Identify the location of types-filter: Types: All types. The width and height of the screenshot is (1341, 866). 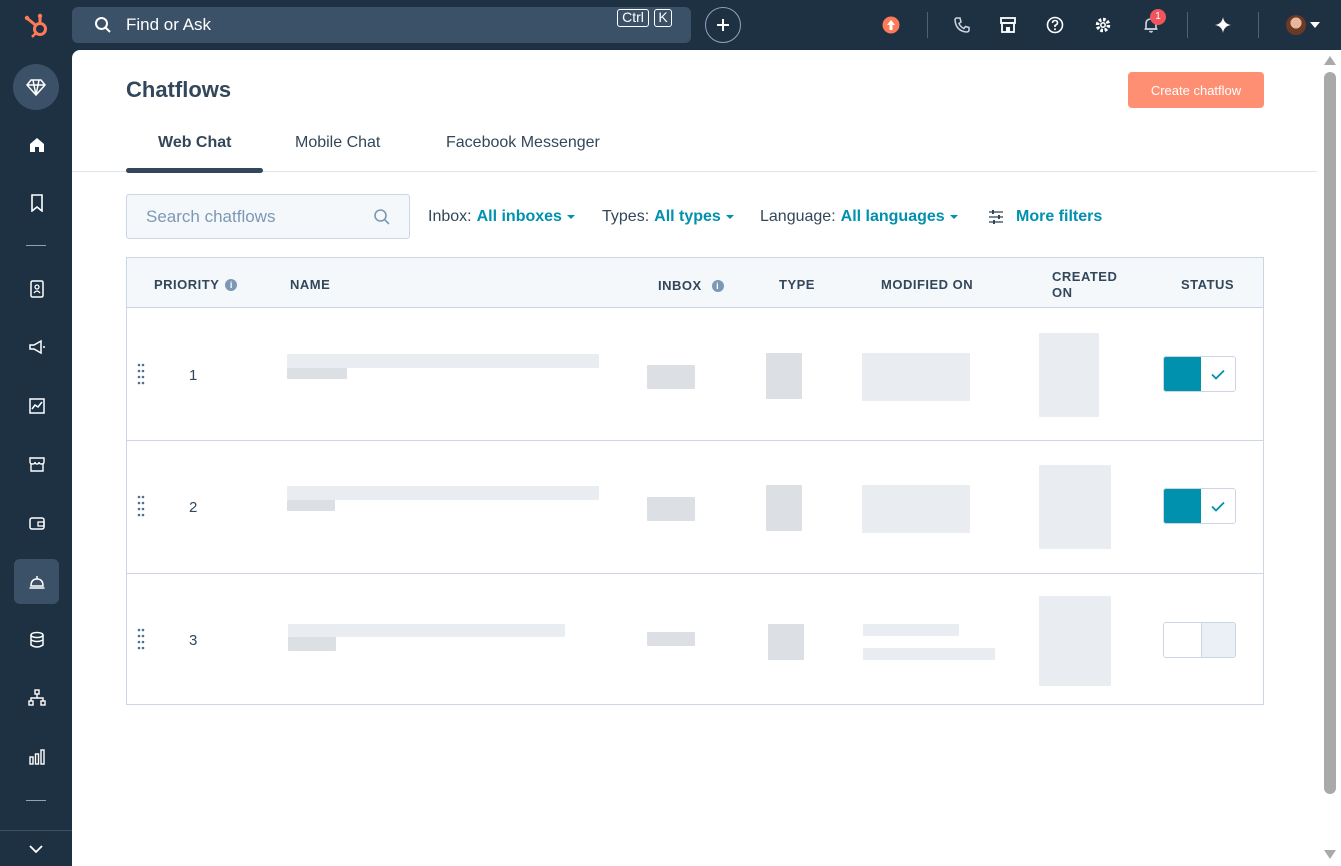
(668, 217).